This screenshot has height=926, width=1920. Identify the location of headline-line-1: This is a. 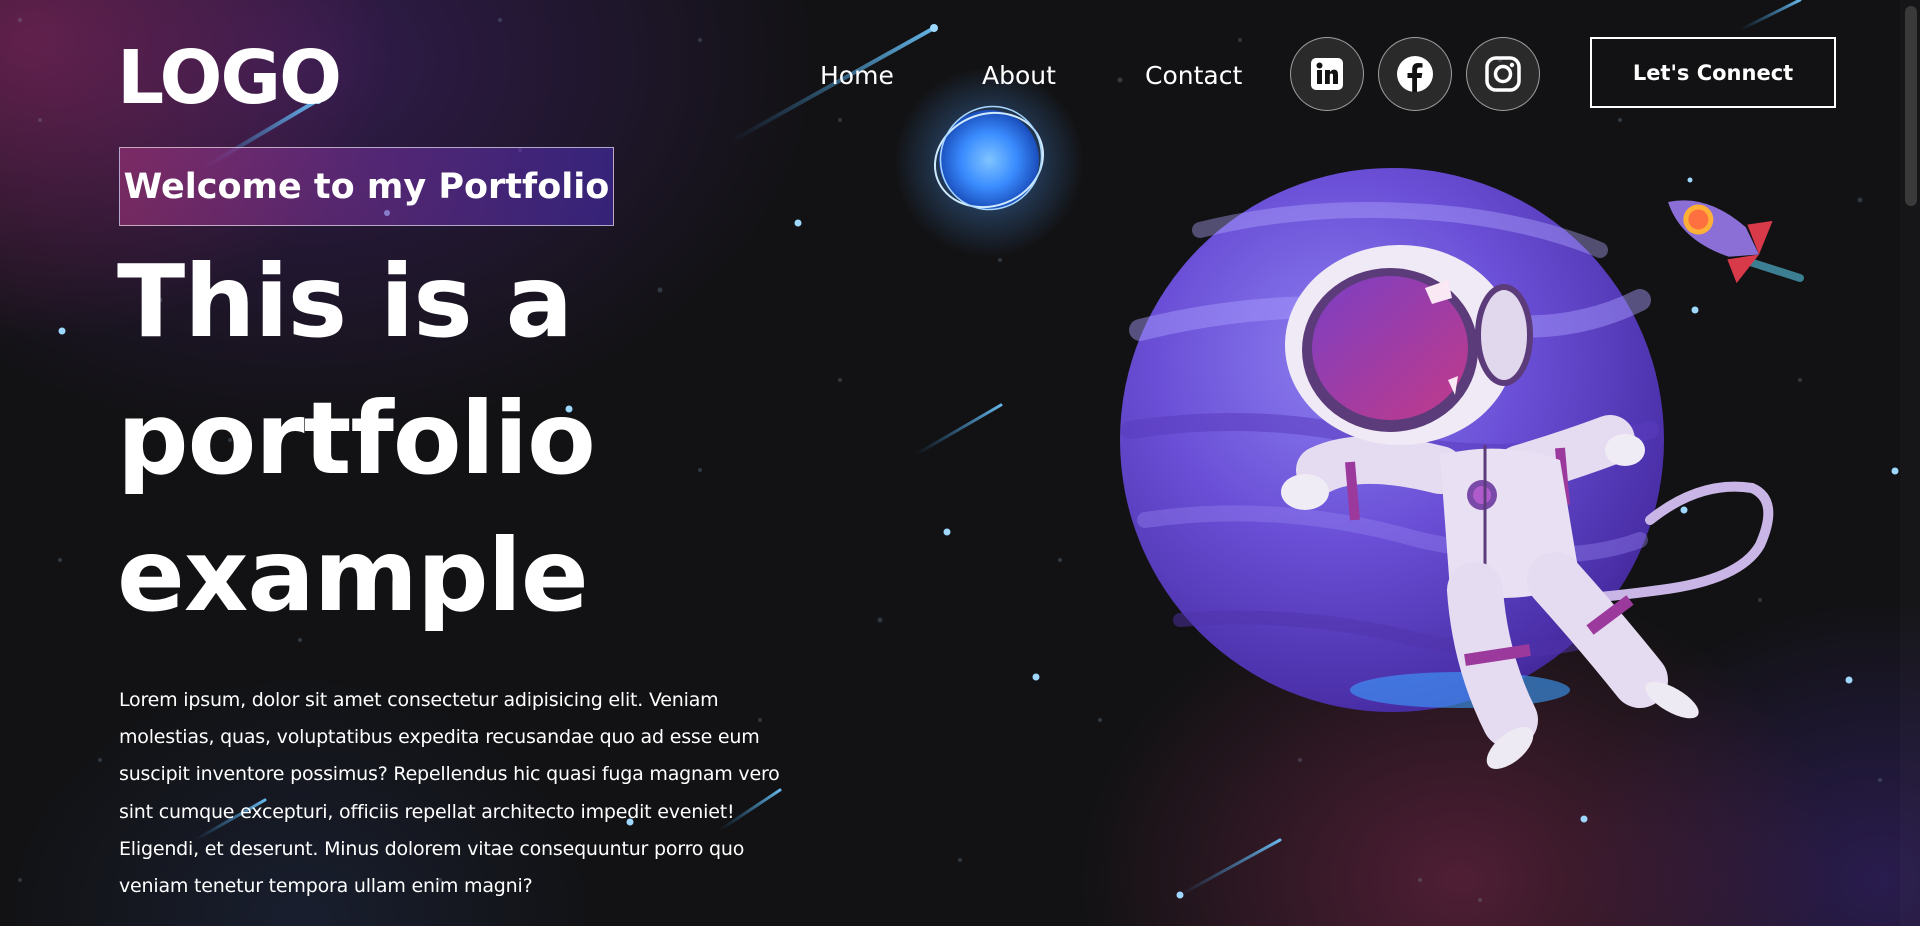
(345, 301).